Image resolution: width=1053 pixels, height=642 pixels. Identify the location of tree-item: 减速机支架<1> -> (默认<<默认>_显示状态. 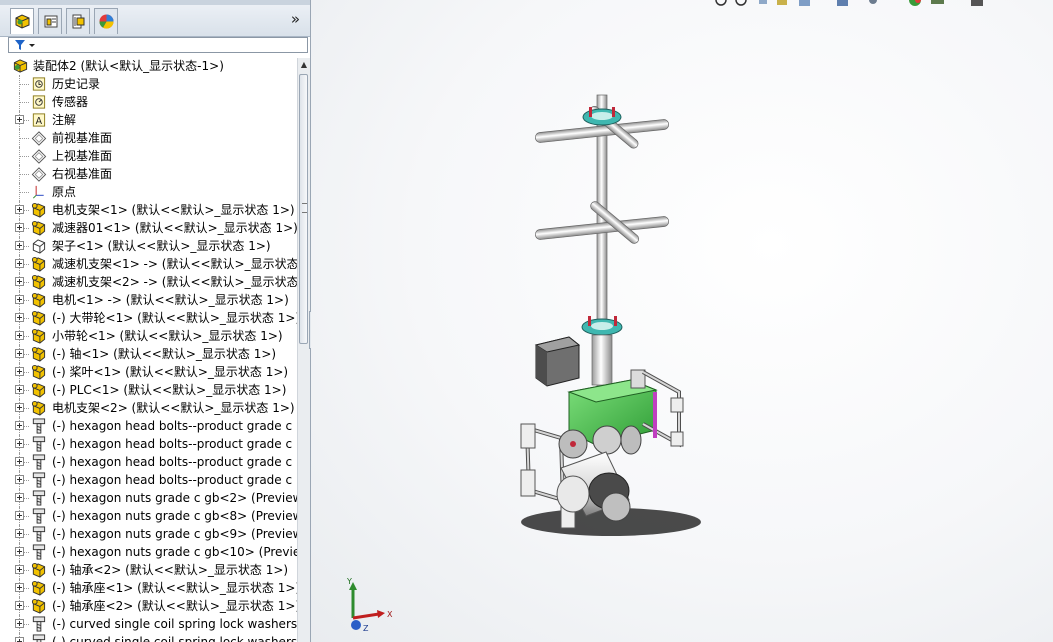
(148, 264).